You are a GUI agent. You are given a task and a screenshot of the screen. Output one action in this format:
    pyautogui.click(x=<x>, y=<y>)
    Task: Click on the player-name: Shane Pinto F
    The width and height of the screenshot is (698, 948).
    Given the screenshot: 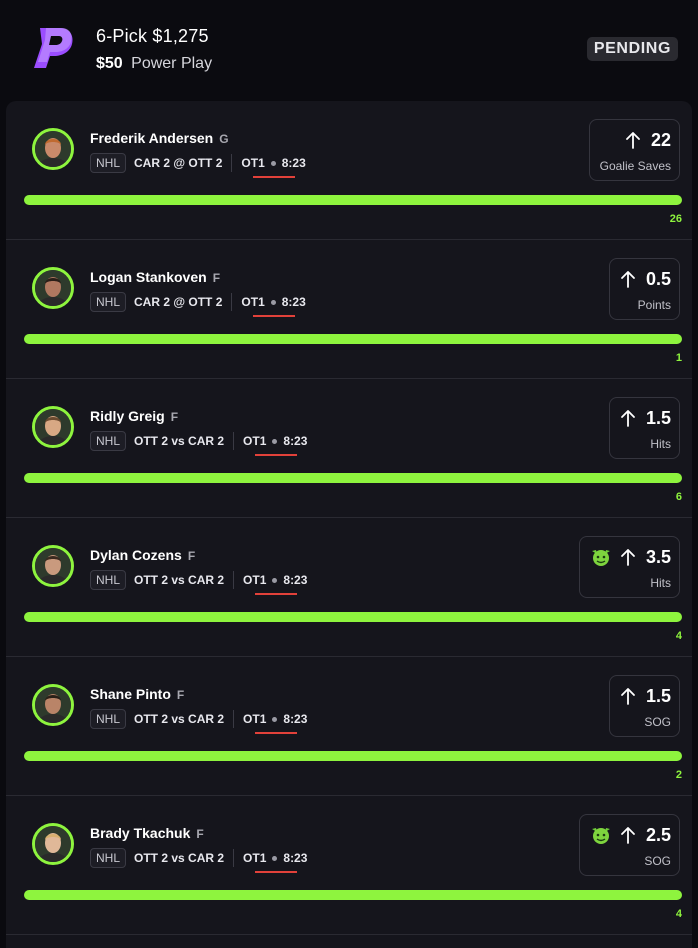 What is the action you would take?
    pyautogui.click(x=137, y=694)
    